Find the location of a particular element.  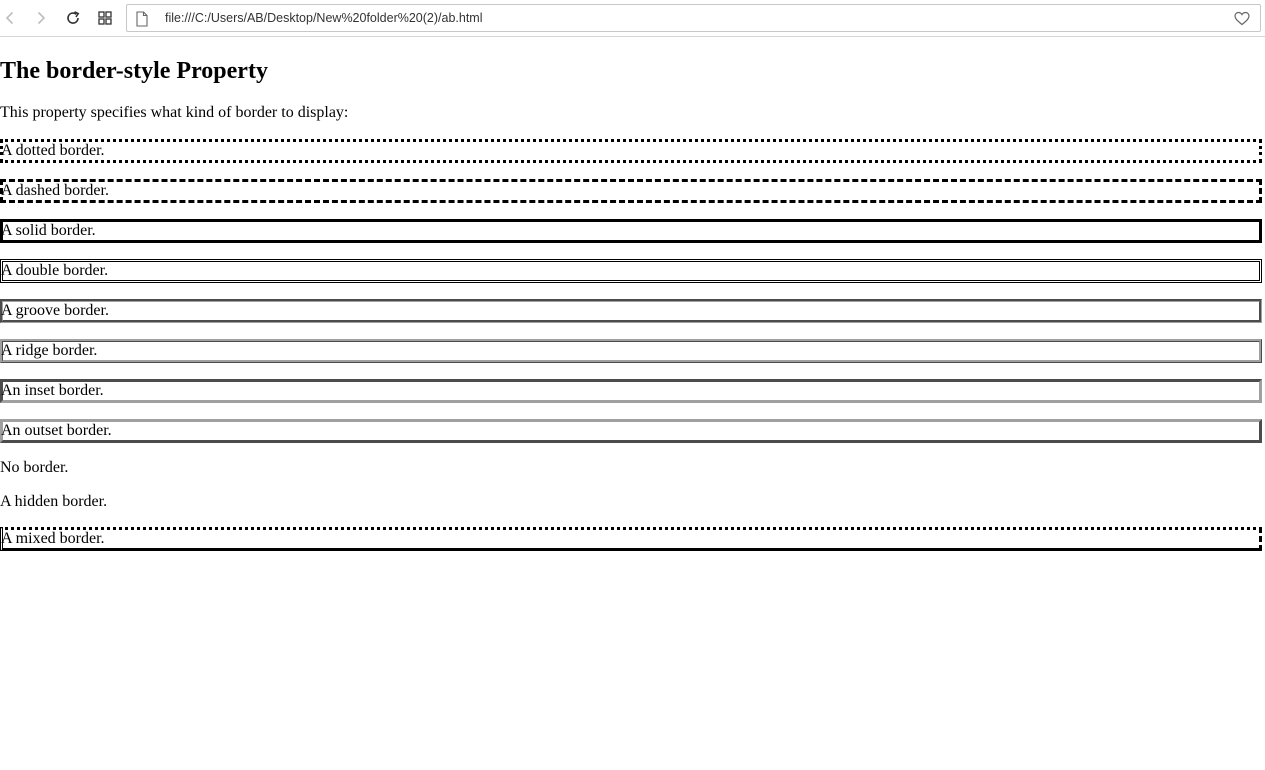

outset-border-paragraph: An outset border. is located at coordinates (631, 431).